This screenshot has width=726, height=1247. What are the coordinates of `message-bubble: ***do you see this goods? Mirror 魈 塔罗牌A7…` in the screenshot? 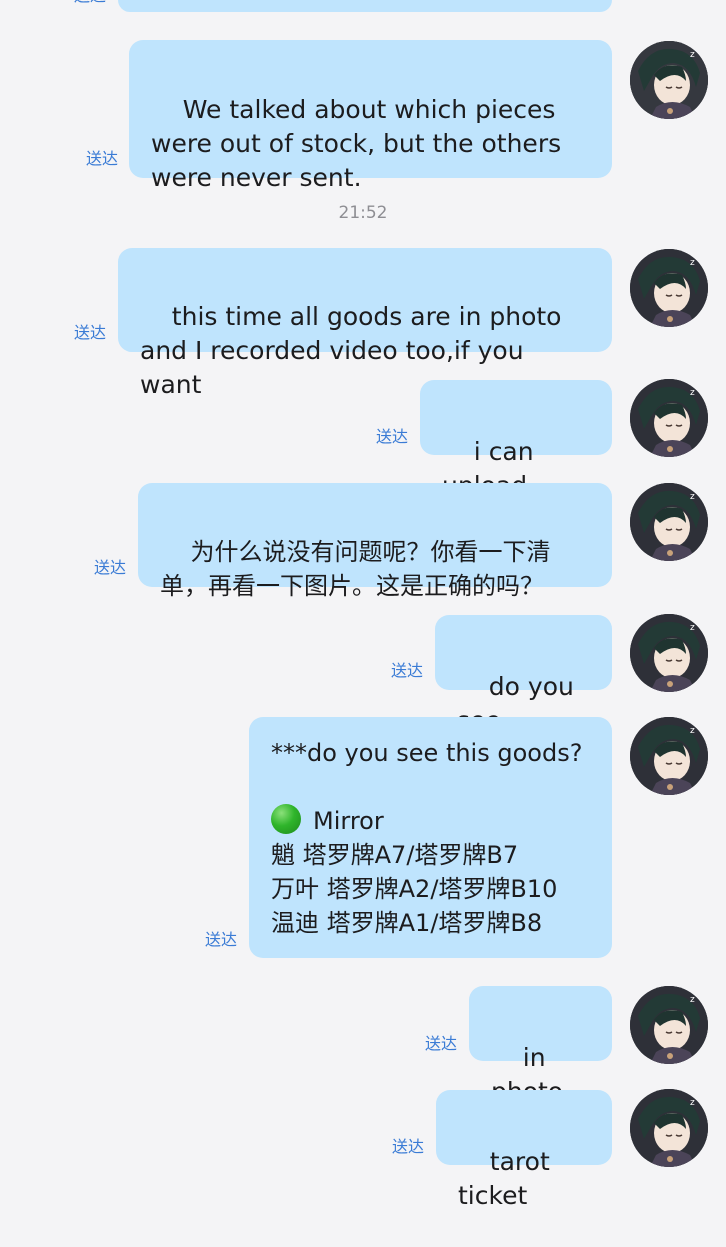 It's located at (430, 837).